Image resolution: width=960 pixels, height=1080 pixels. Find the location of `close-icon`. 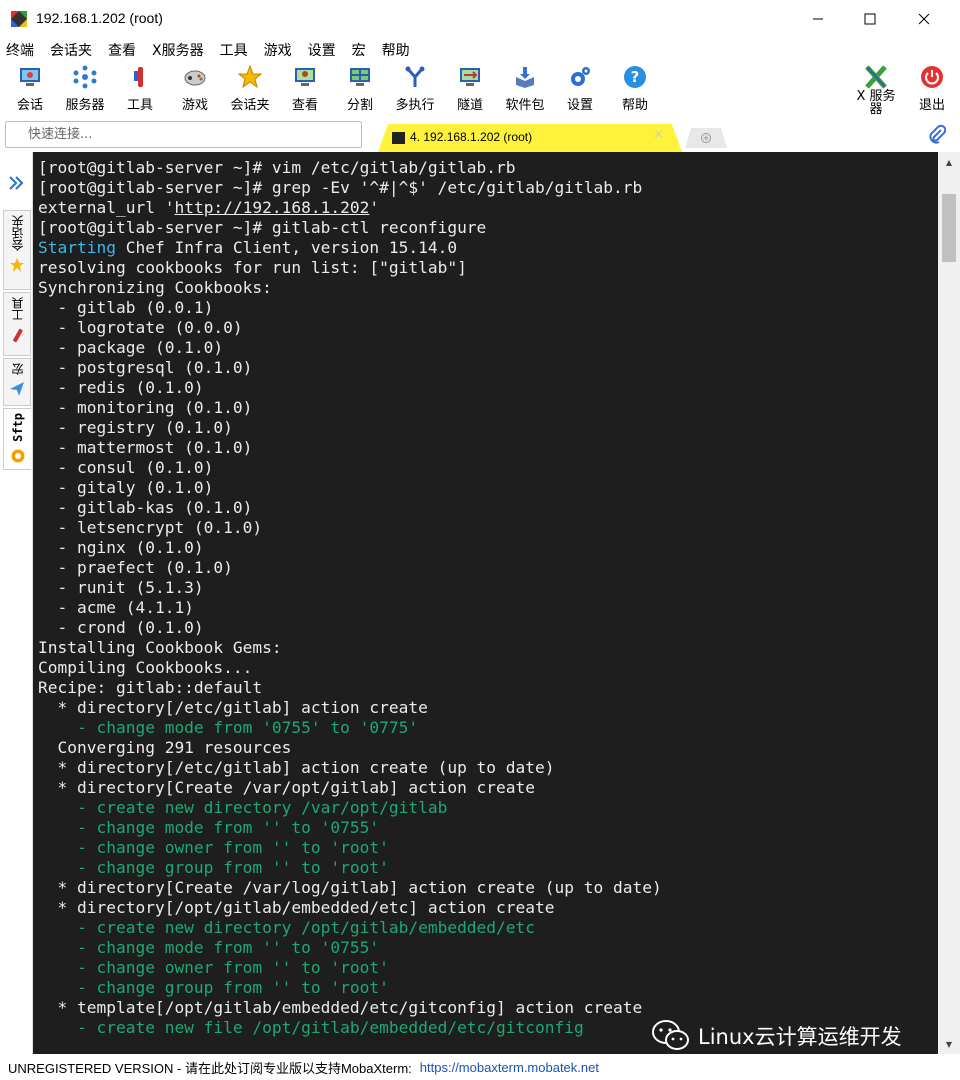

close-icon is located at coordinates (924, 19).